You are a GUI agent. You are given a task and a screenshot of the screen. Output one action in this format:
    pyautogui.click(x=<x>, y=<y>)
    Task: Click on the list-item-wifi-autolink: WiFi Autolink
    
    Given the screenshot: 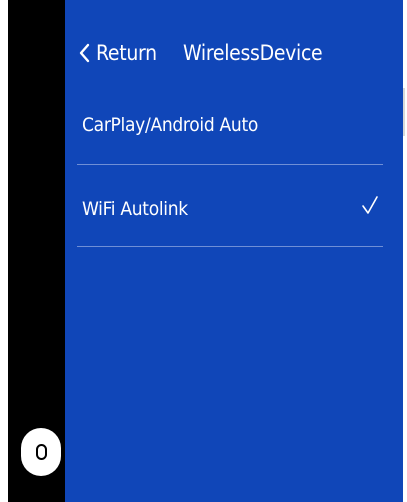 What is the action you would take?
    pyautogui.click(x=230, y=211)
    